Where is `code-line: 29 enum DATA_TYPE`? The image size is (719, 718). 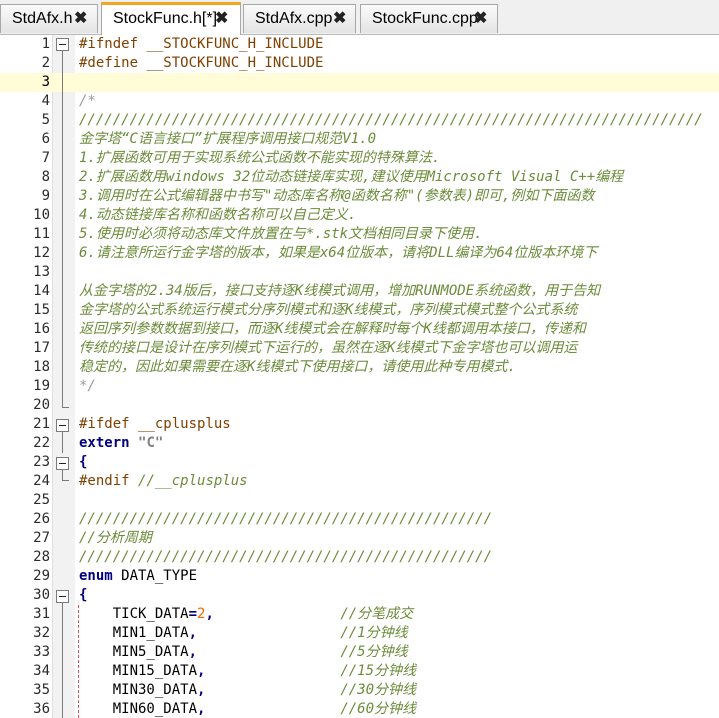 code-line: 29 enum DATA_TYPE is located at coordinates (359, 576).